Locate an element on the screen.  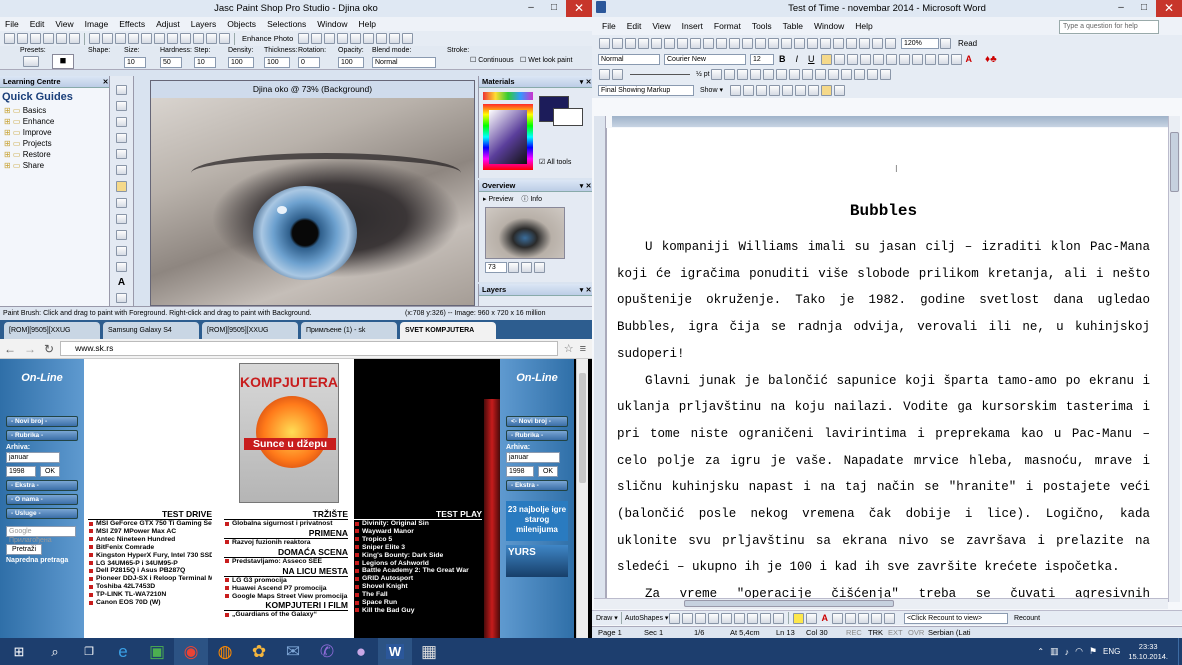
nav-button-right: - Rubrika - is located at coordinates (537, 435).